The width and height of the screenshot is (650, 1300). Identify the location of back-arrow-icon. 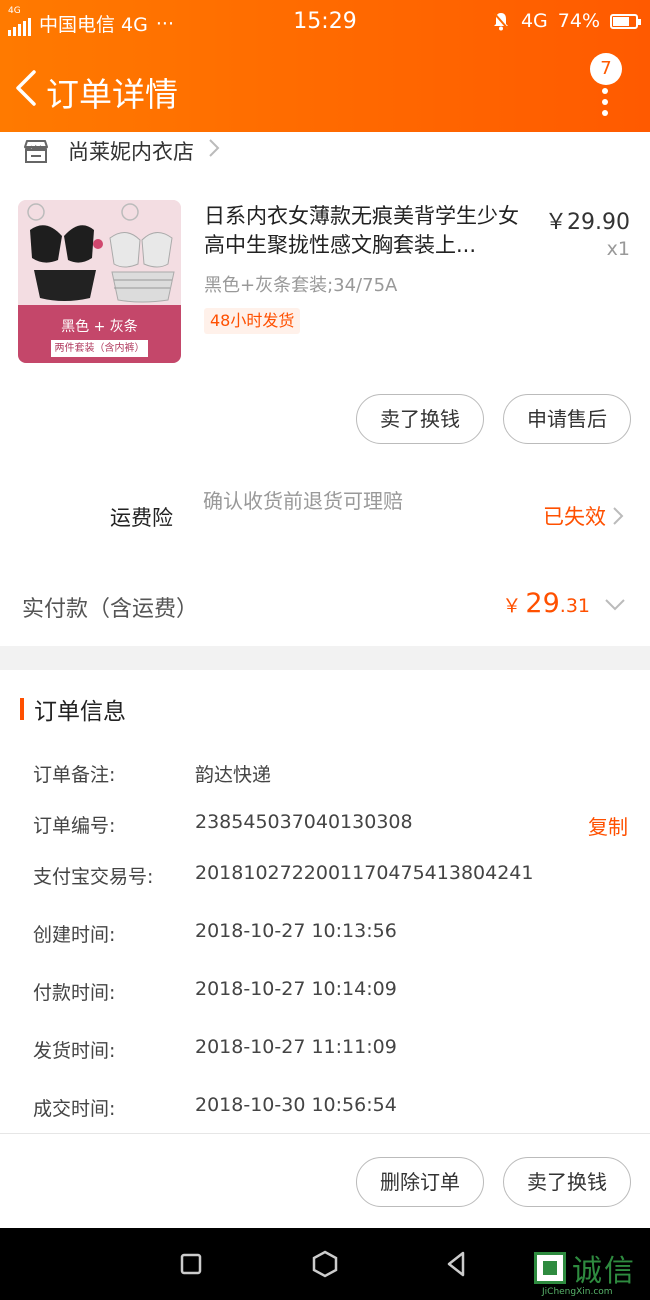
(27, 88).